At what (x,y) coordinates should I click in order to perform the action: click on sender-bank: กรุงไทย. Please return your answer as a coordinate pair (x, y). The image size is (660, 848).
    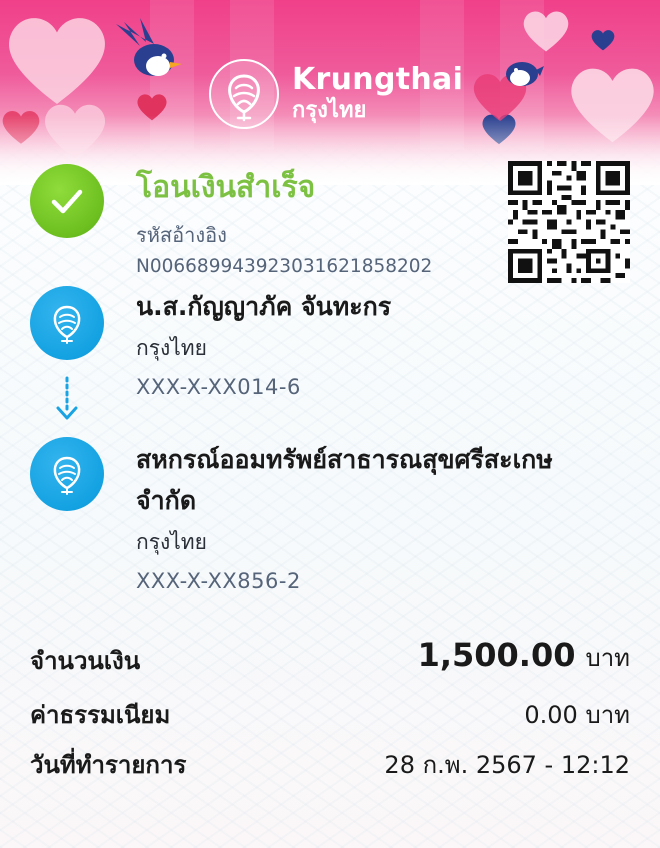
    Looking at the image, I should click on (171, 348).